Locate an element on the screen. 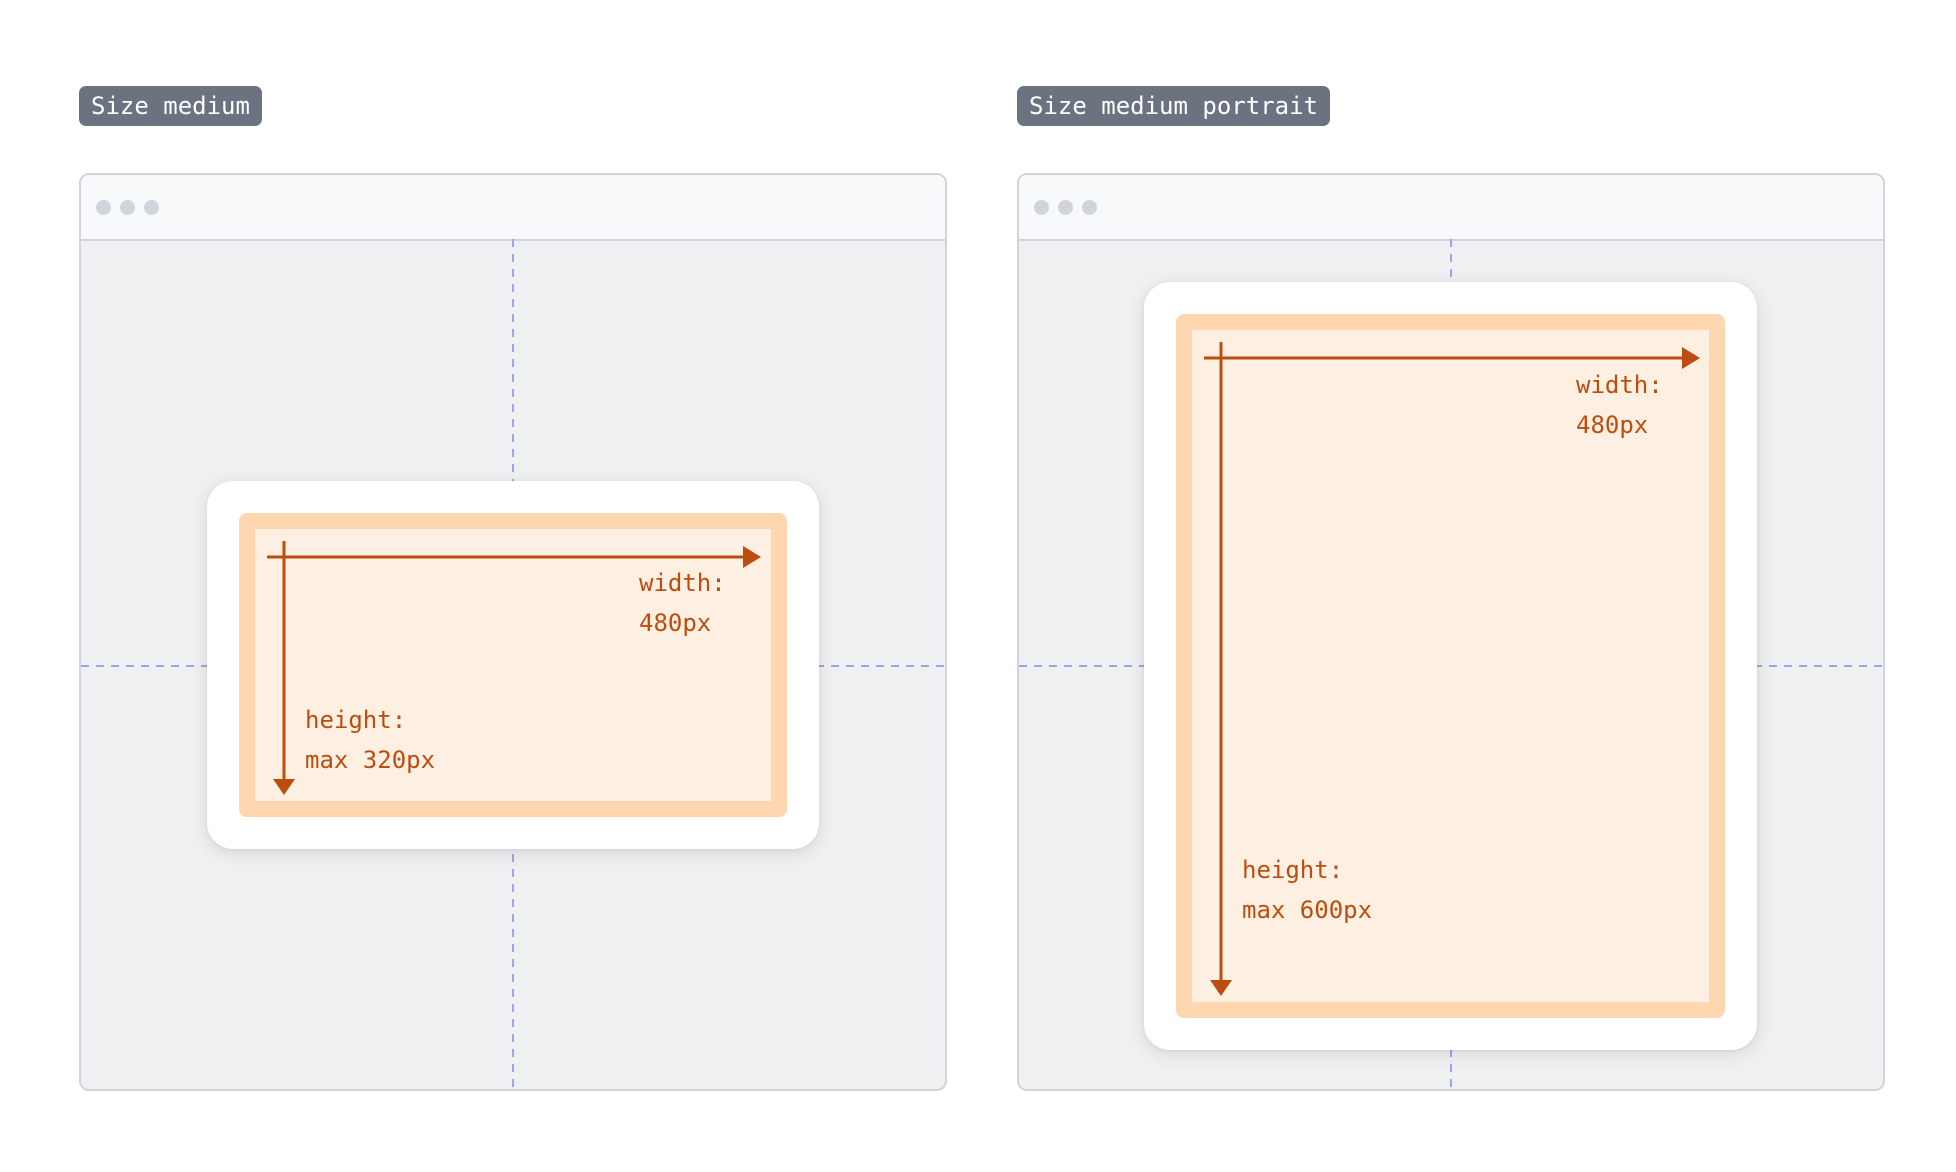  size-label: Size medium portrait is located at coordinates (1173, 106).